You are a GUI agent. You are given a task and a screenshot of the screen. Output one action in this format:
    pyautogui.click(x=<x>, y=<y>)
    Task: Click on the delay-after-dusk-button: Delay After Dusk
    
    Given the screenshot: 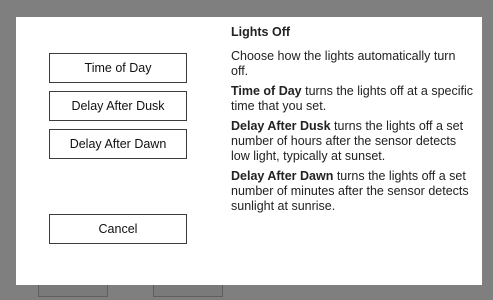 What is the action you would take?
    pyautogui.click(x=118, y=106)
    